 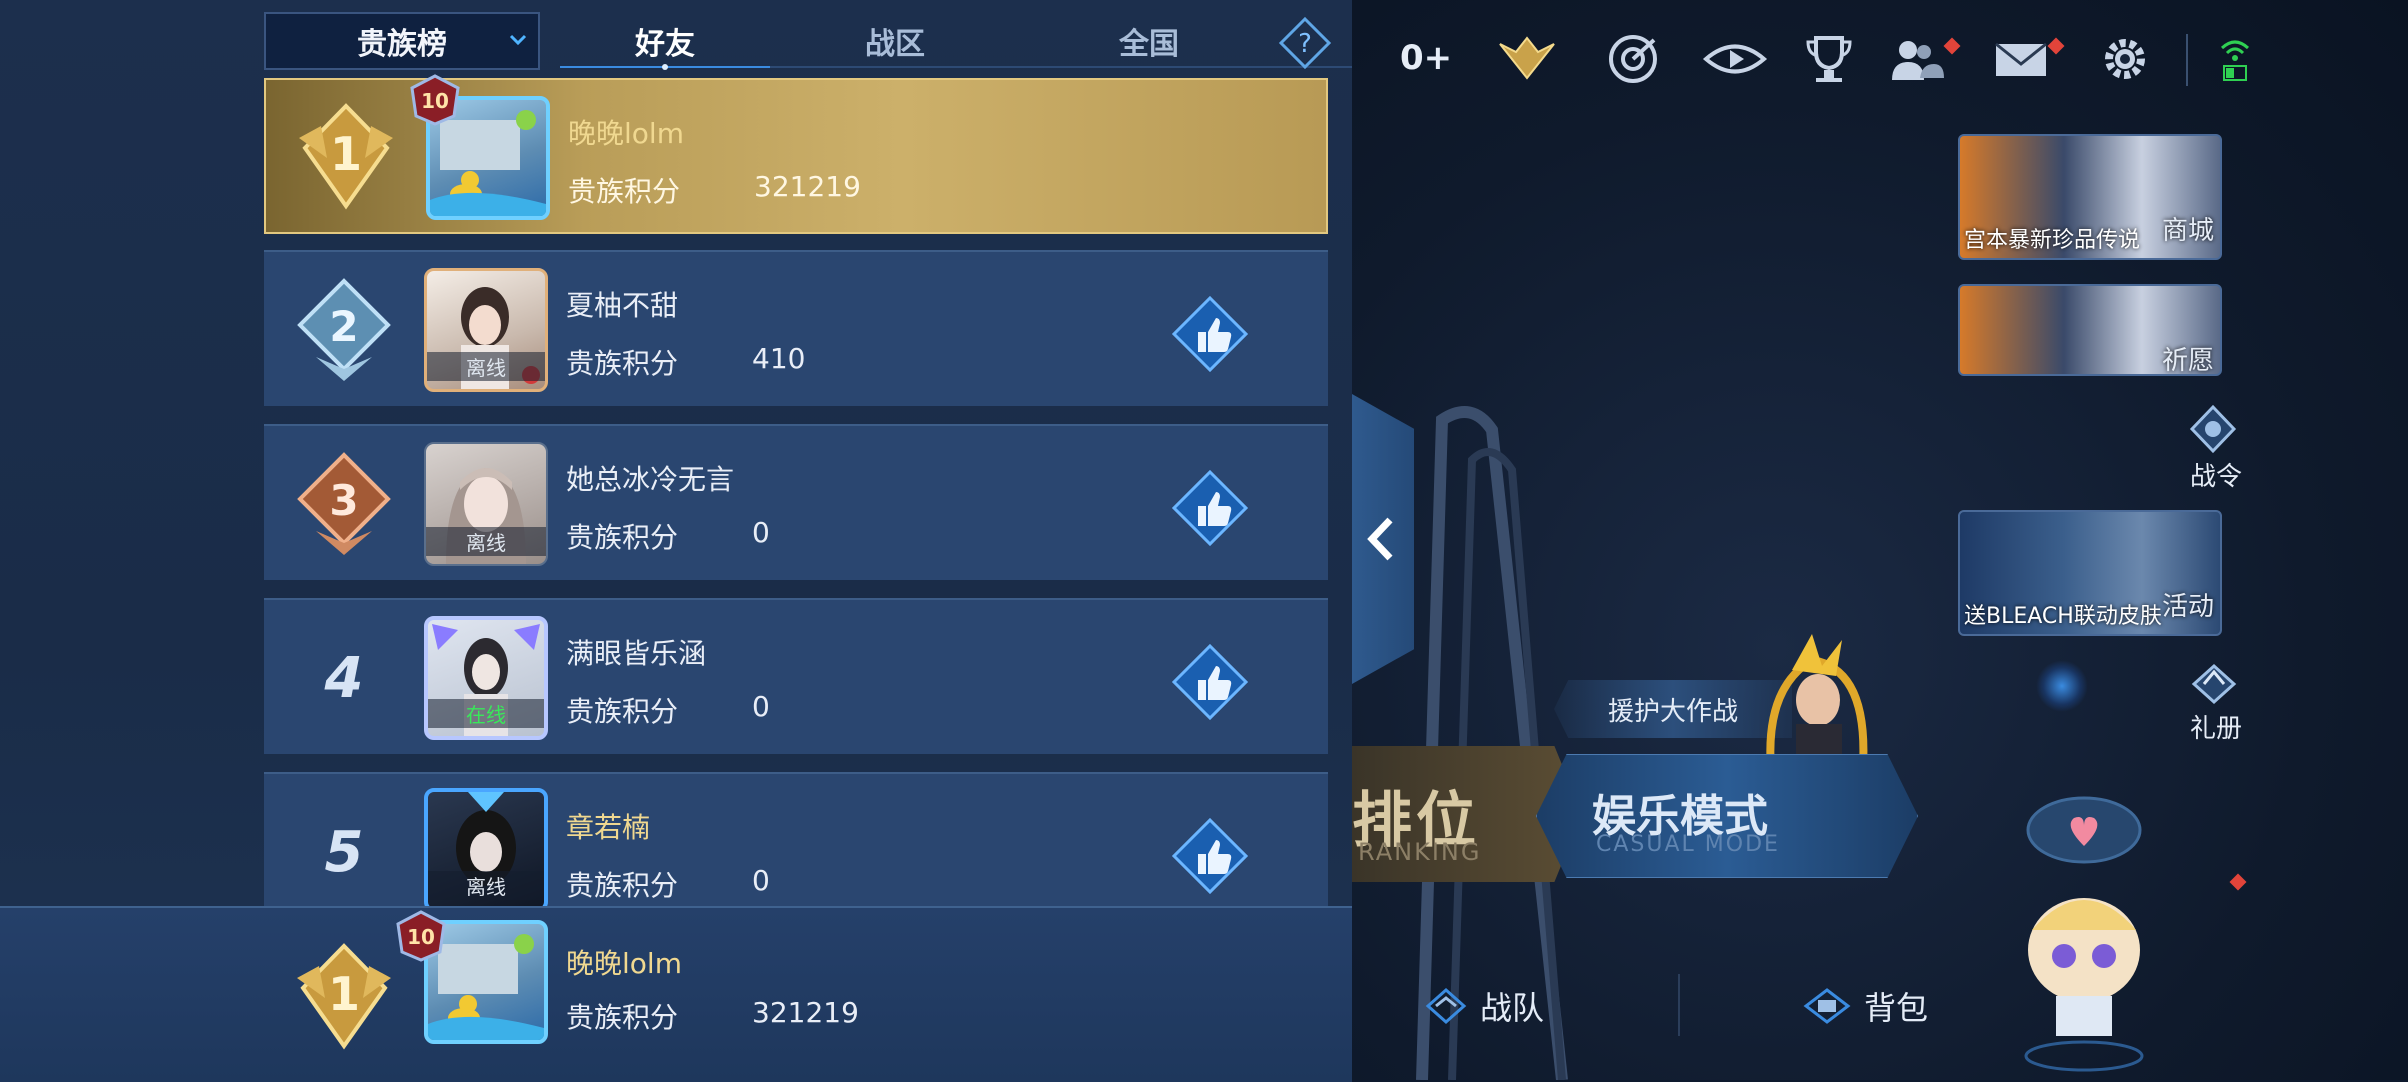 I want to click on tab-national-label: 全国, so click(x=1149, y=44).